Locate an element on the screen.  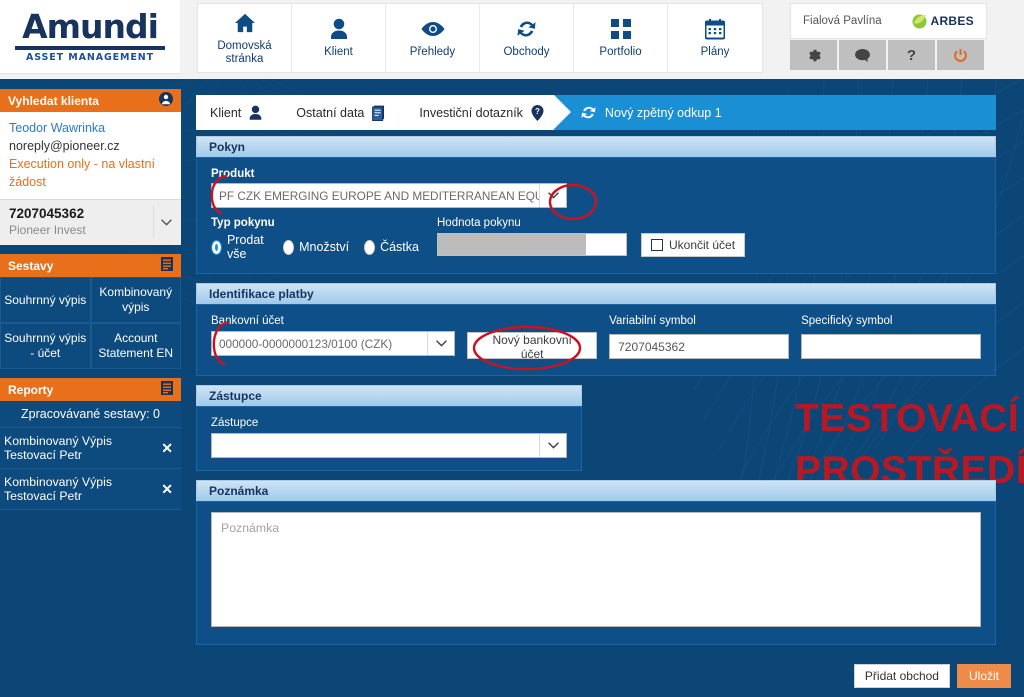
typ-pokynu-group: Typ pokynu Prodat vše Množství Částka is located at coordinates (320, 239).